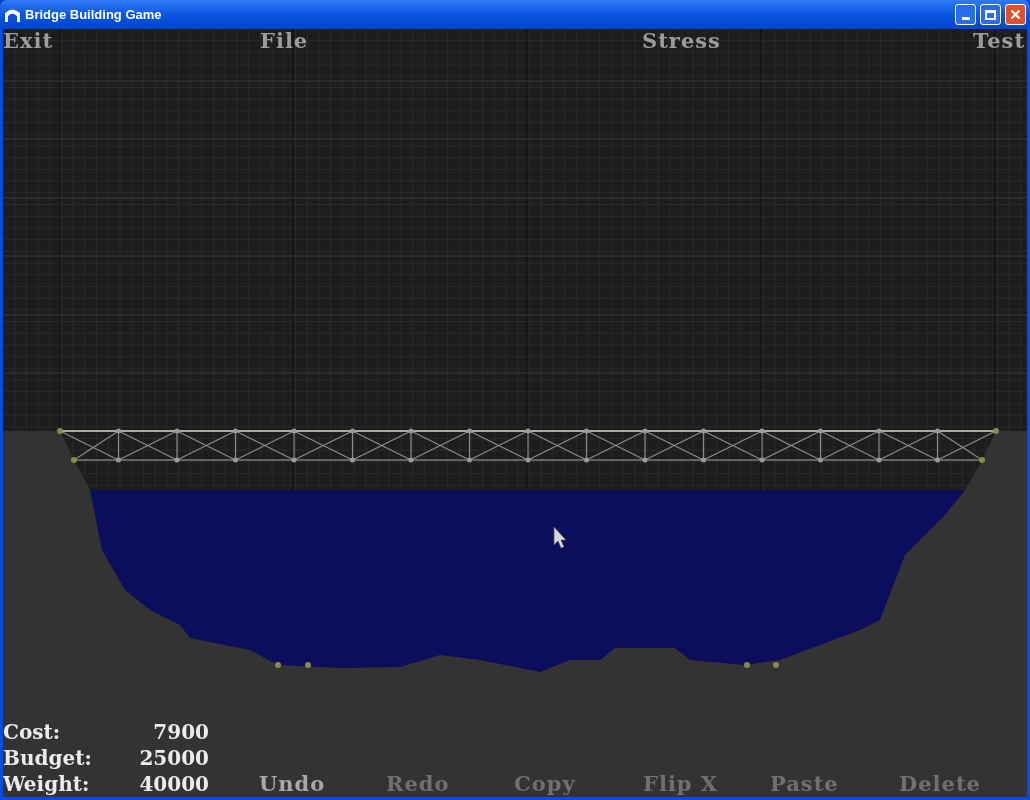 This screenshot has height=800, width=1030. I want to click on menu-item: Test, so click(999, 41).